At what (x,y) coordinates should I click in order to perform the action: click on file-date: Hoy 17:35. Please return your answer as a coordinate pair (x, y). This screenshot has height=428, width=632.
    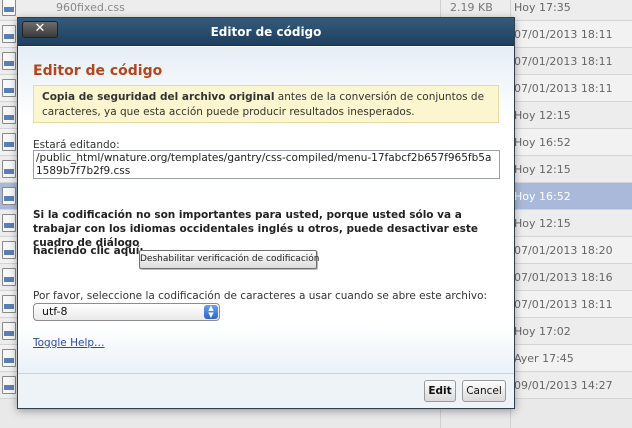
    Looking at the image, I should click on (542, 7).